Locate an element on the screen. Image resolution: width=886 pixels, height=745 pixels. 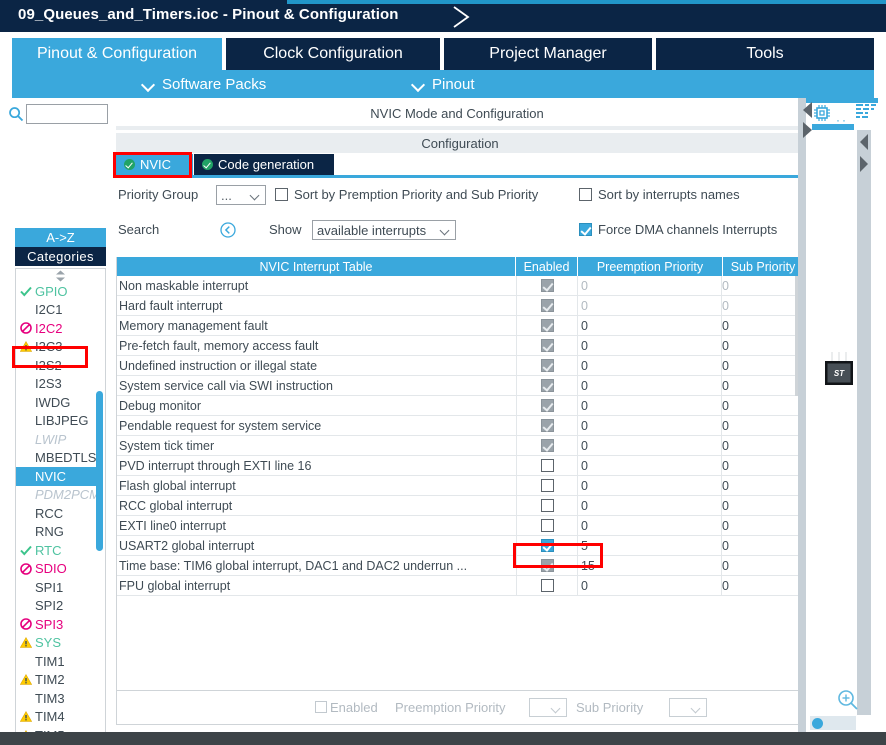
circle-left-arrow-icon is located at coordinates (228, 230).